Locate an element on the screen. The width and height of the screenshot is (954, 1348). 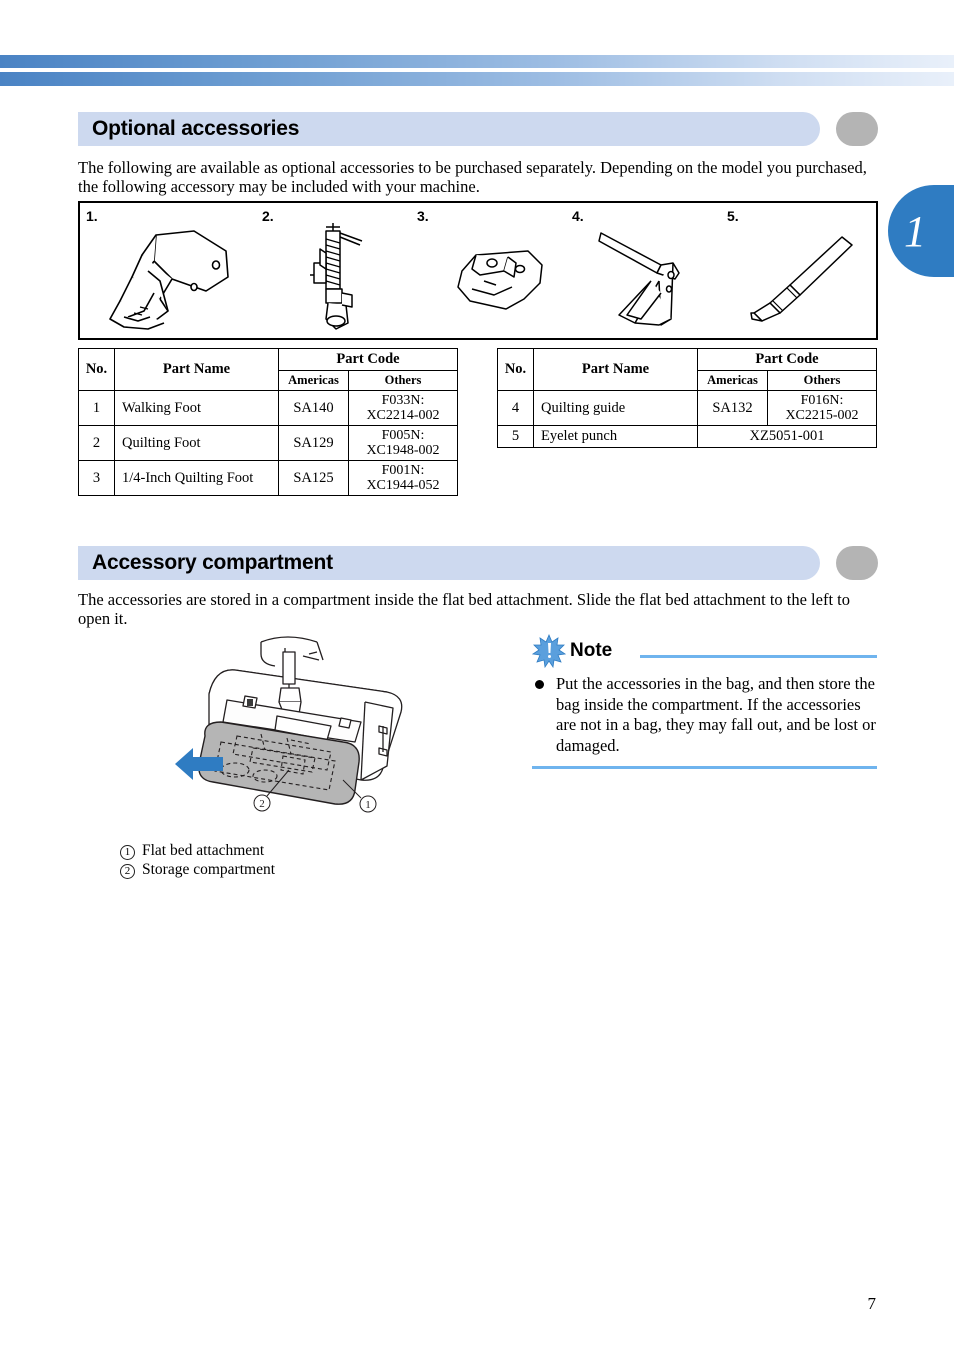
chapter-tab-number: 1 is located at coordinates (915, 231).